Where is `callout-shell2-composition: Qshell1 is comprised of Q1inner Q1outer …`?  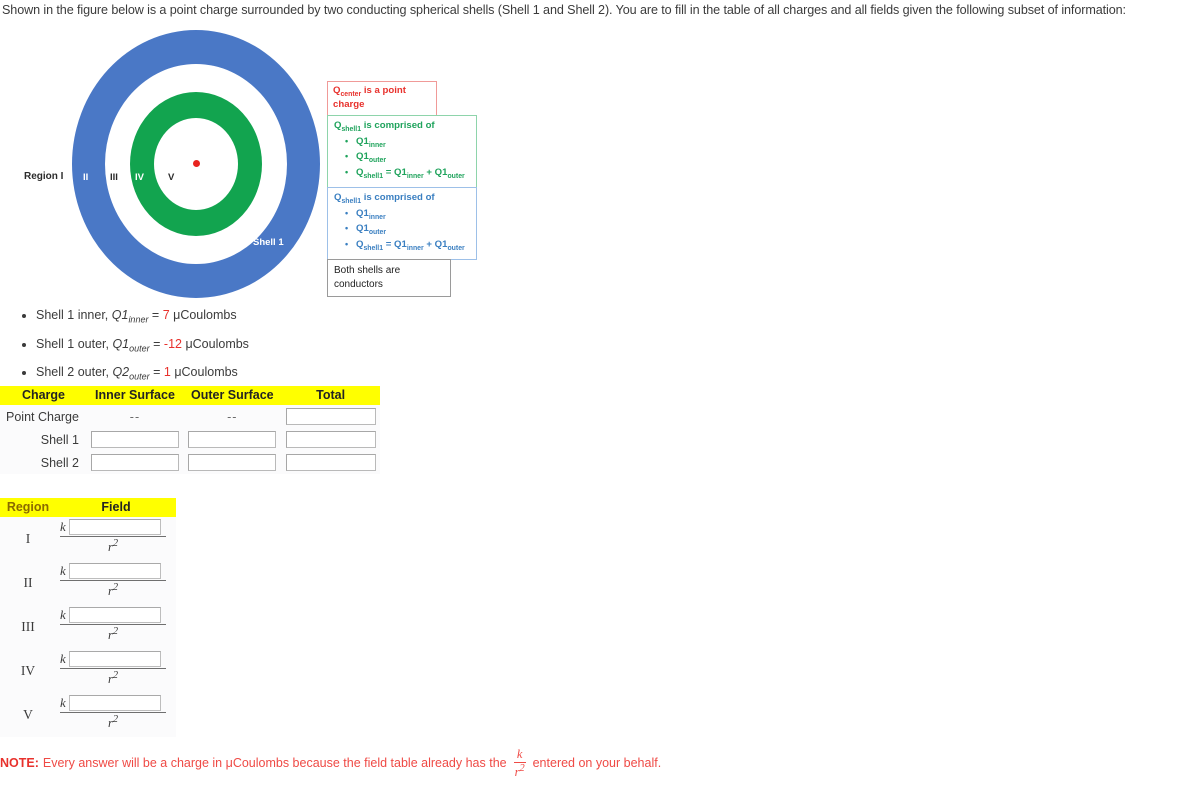 callout-shell2-composition: Qshell1 is comprised of Q1inner Q1outer … is located at coordinates (402, 223).